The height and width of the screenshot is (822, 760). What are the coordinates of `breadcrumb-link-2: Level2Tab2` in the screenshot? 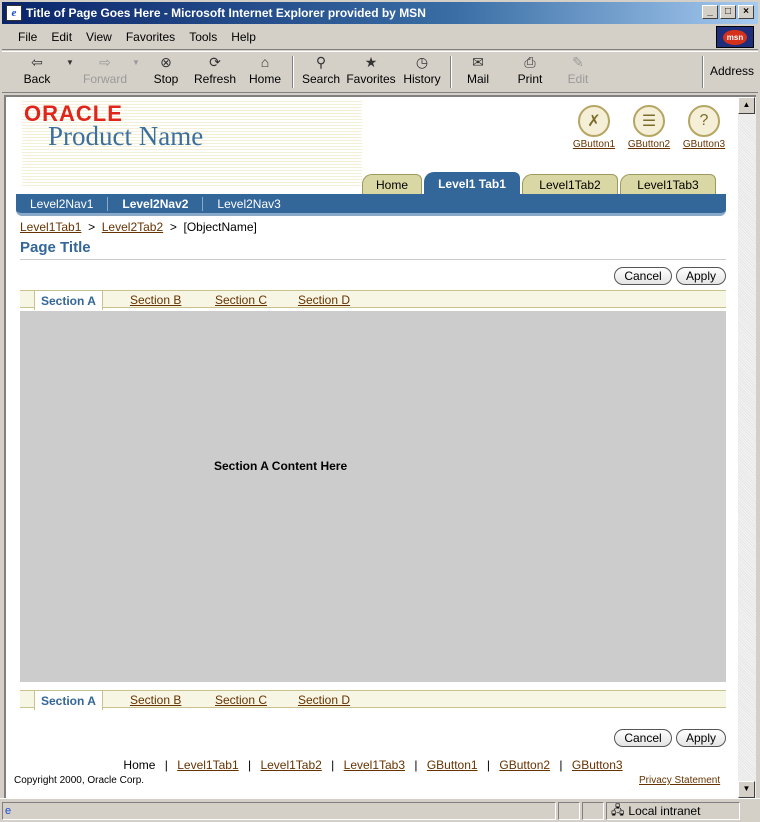 It's located at (132, 227).